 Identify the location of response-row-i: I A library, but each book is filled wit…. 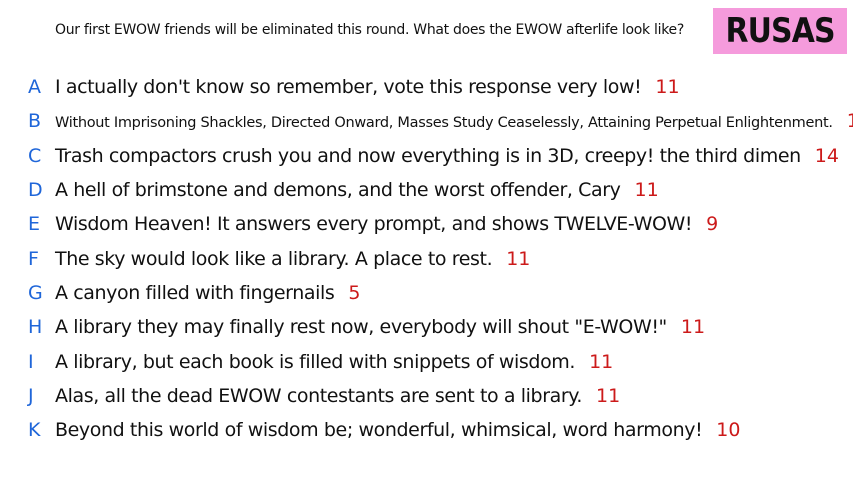
(426, 361).